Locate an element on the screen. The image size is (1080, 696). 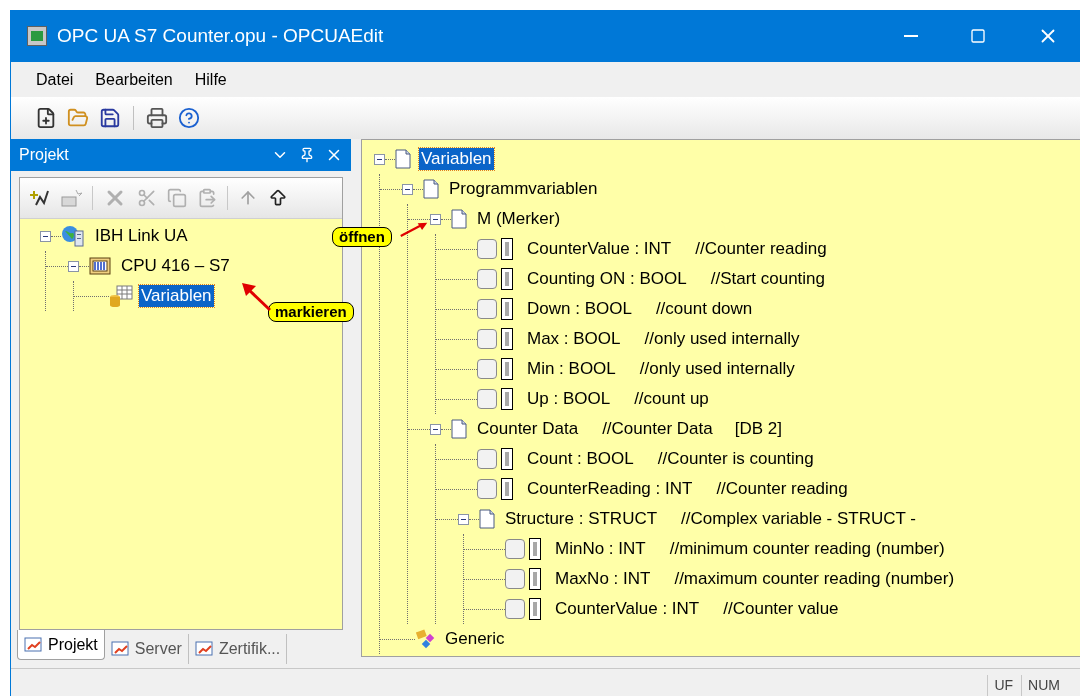
tree-item-label: Count : BOOL is located at coordinates (580, 459).